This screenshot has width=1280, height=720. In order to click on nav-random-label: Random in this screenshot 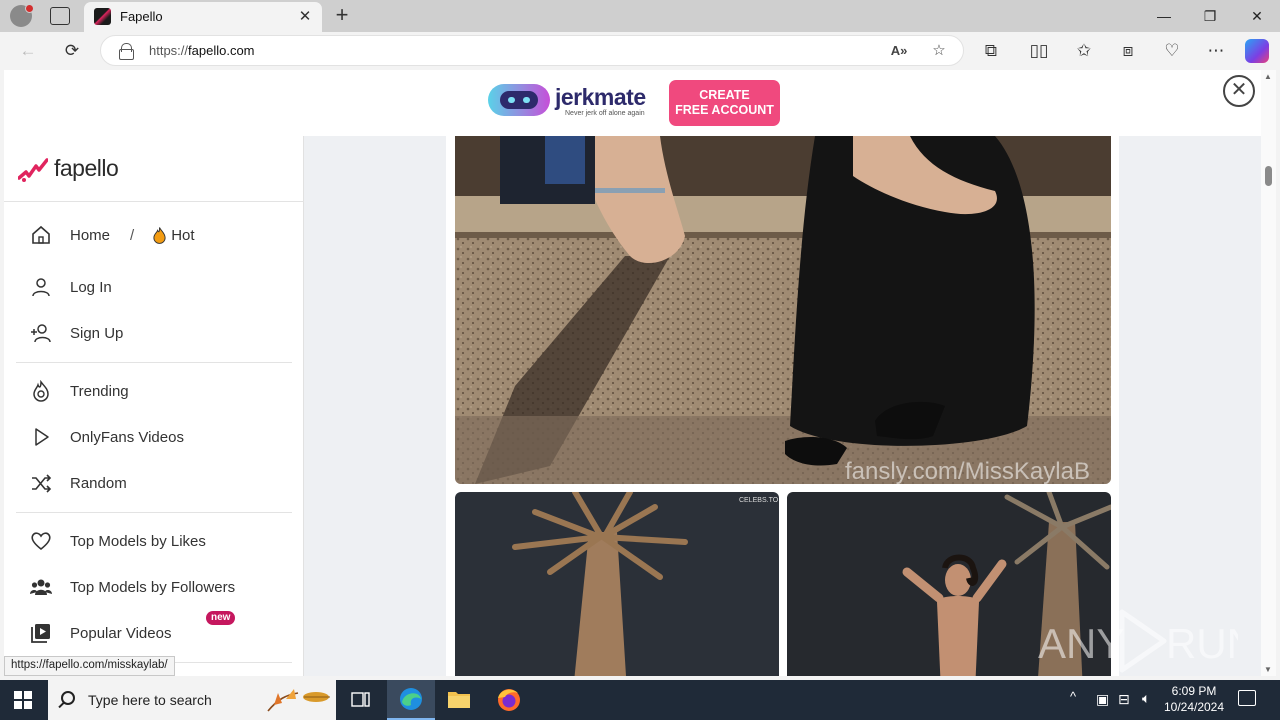, I will do `click(98, 483)`.